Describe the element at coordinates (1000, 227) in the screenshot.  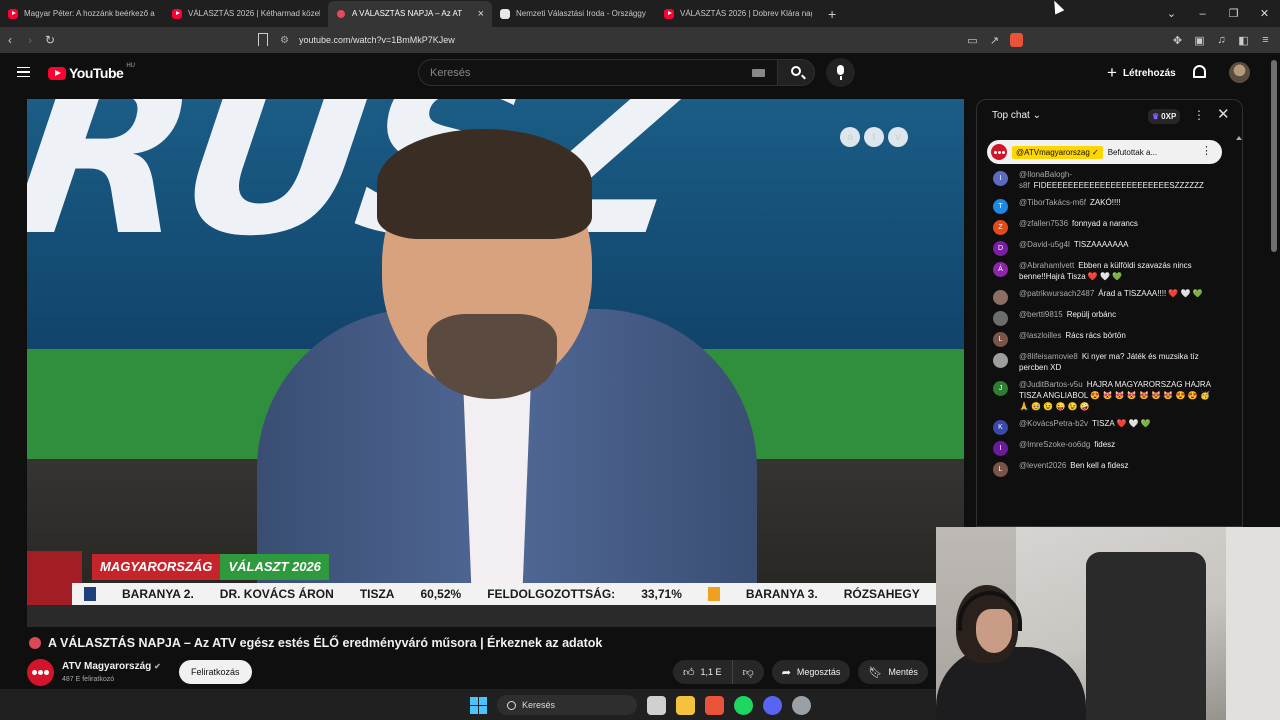
I see `chat-avatar: Z` at that location.